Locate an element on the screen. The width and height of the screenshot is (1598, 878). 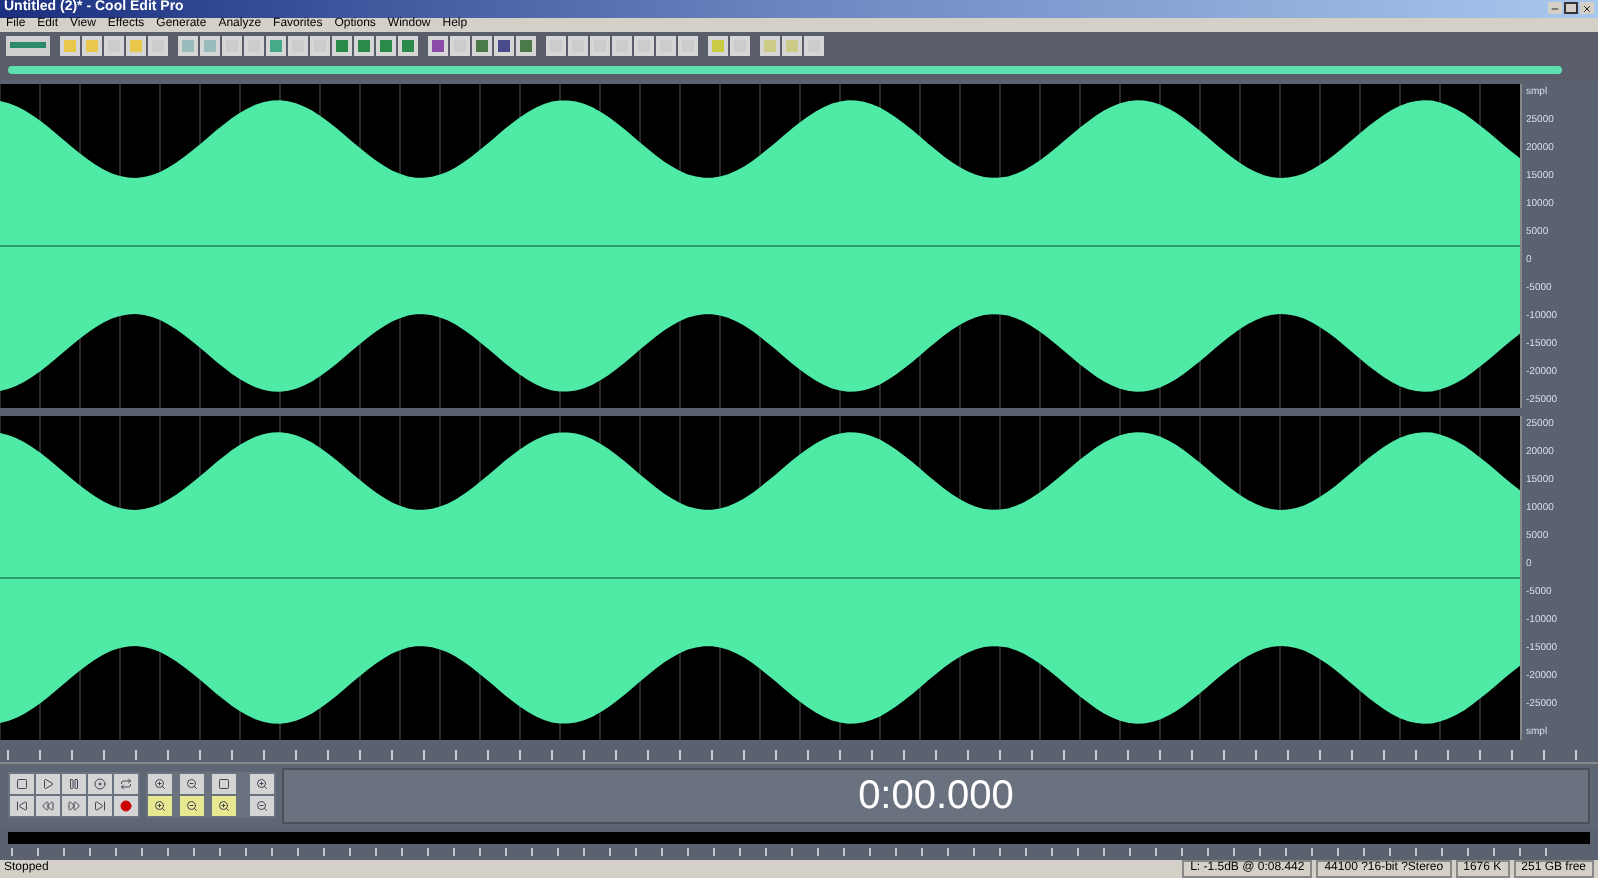
minimize-icon is located at coordinates (1555, 8).